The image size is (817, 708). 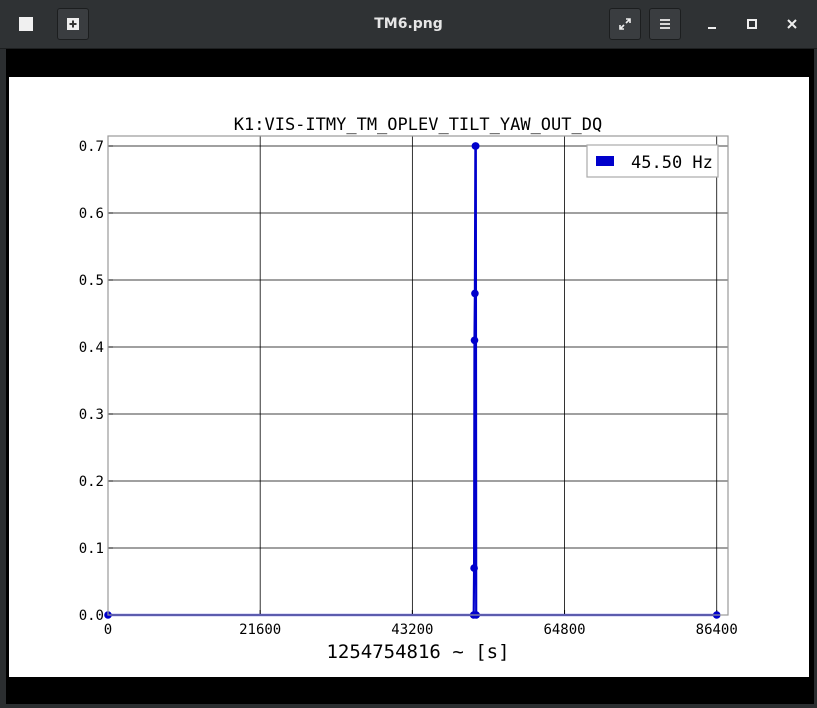 I want to click on x-tick-label: 64800, so click(x=564, y=630).